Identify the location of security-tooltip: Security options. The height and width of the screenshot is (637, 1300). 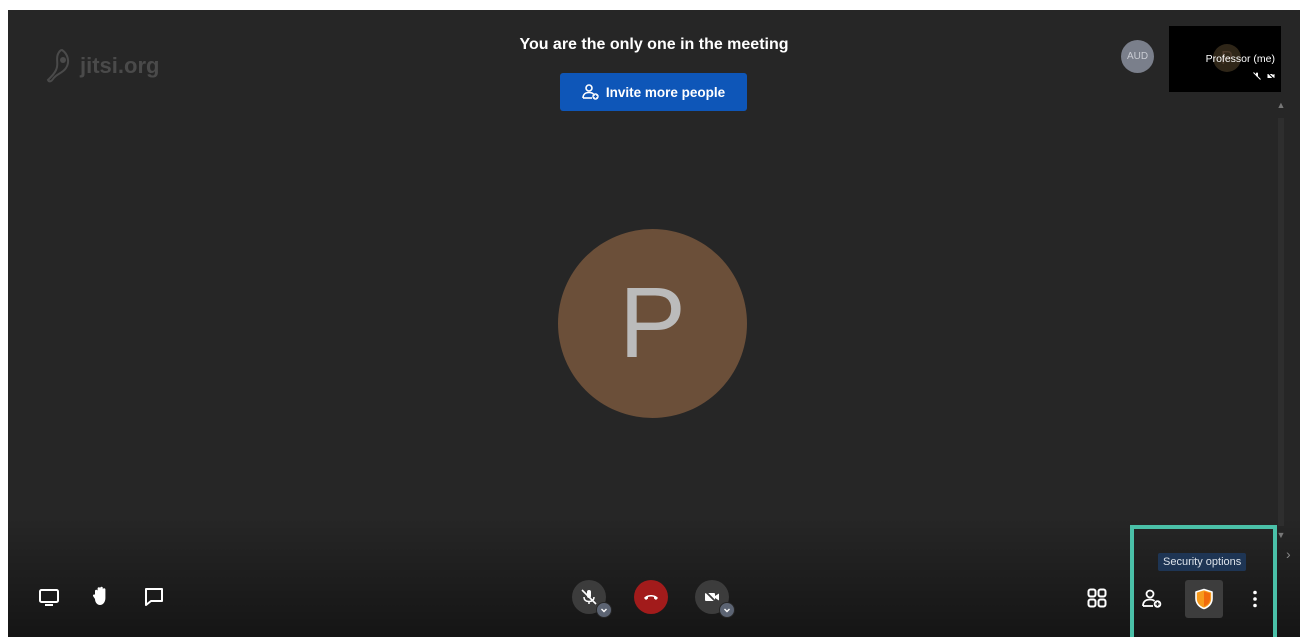
(1202, 562).